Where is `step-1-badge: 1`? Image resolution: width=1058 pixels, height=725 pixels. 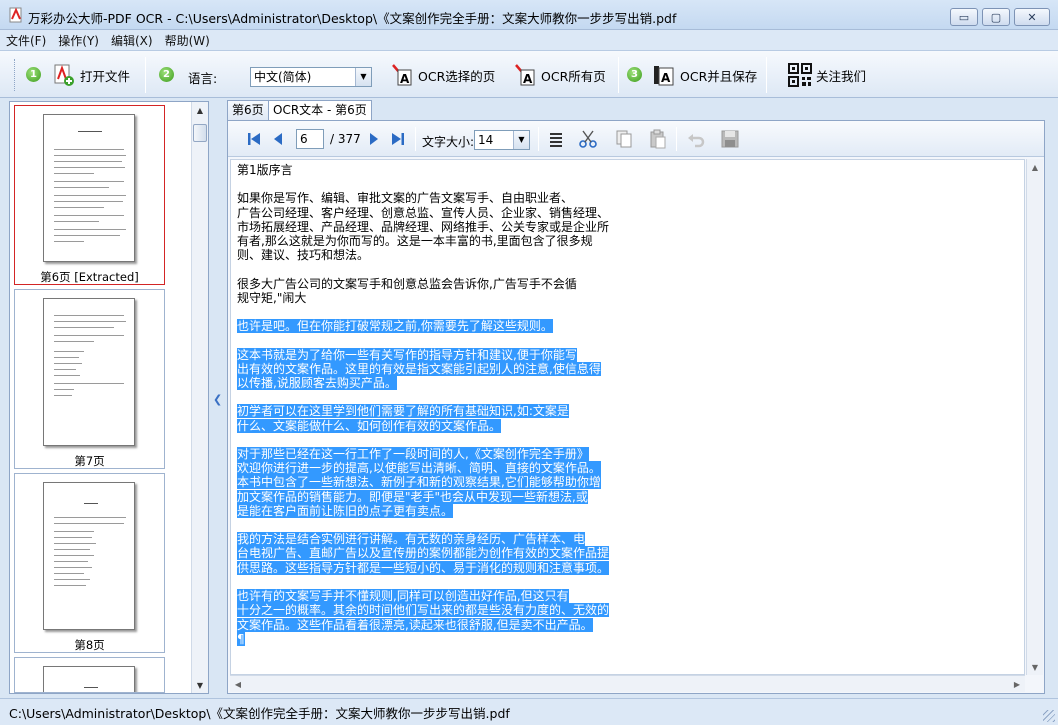
step-1-badge: 1 is located at coordinates (33, 74).